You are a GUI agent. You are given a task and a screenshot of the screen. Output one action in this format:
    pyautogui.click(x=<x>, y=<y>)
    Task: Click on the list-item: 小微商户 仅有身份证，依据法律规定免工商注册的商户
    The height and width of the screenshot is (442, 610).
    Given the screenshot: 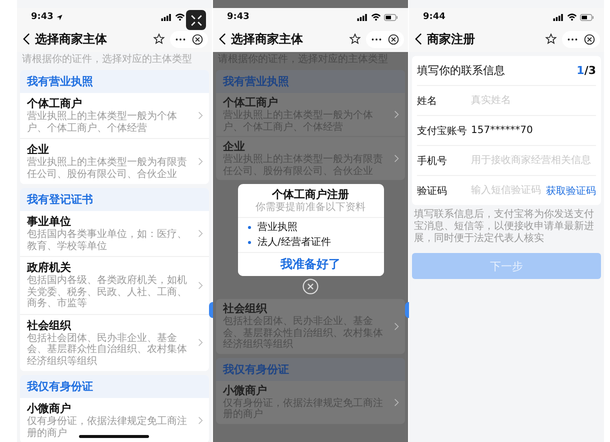 What is the action you would take?
    pyautogui.click(x=114, y=420)
    